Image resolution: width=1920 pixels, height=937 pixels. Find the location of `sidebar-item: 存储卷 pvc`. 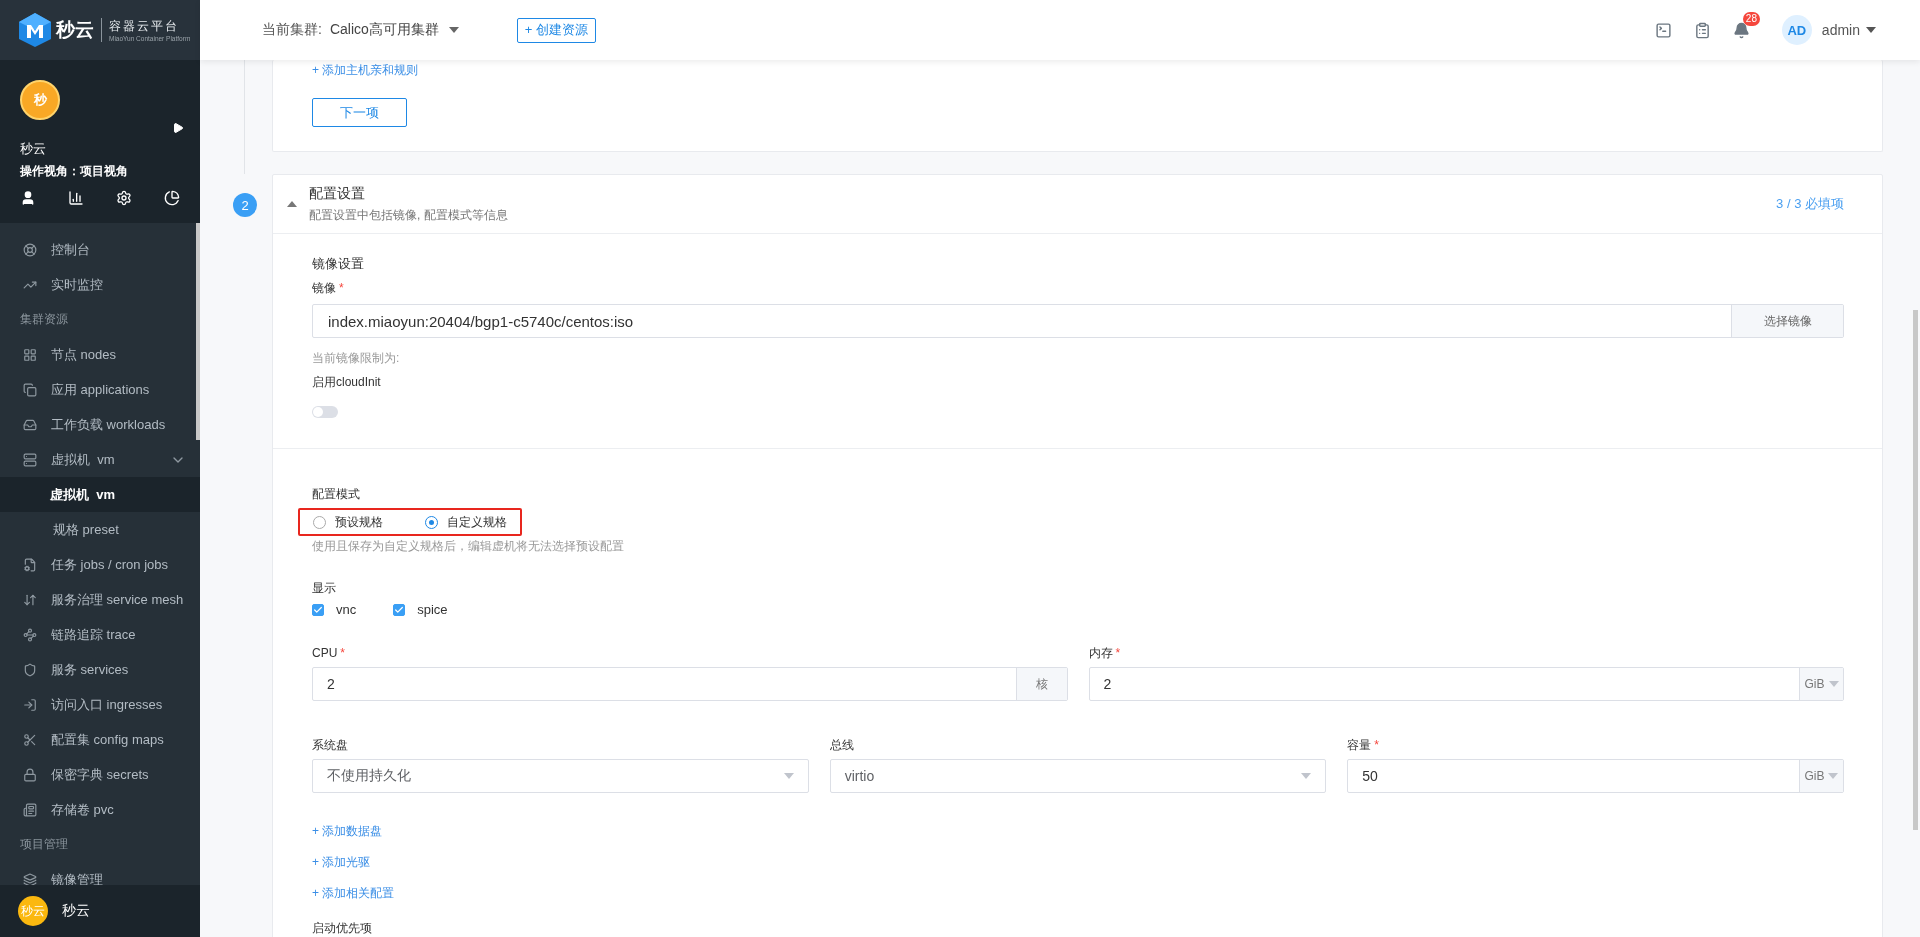

sidebar-item: 存储卷 pvc is located at coordinates (100, 809).